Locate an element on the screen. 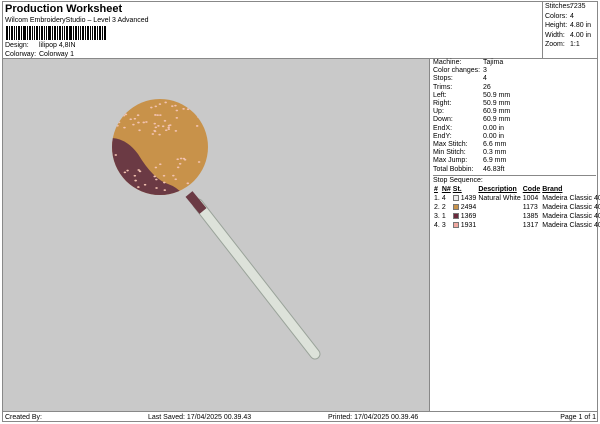 The height and width of the screenshot is (424, 600). stat-row: Zoom: 1:1 is located at coordinates (570, 45).